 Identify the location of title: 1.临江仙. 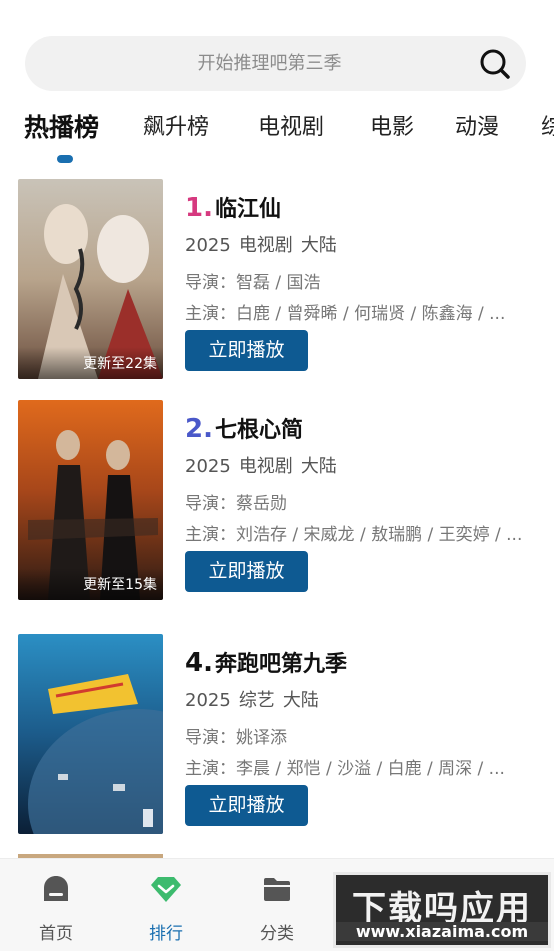
(233, 207).